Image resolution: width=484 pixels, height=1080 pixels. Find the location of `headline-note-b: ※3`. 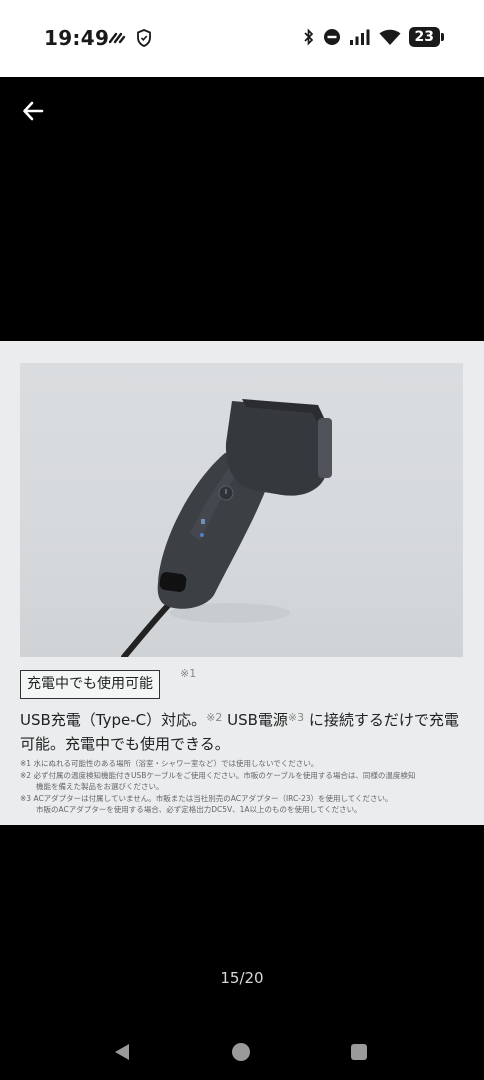

headline-note-b: ※3 is located at coordinates (296, 717).